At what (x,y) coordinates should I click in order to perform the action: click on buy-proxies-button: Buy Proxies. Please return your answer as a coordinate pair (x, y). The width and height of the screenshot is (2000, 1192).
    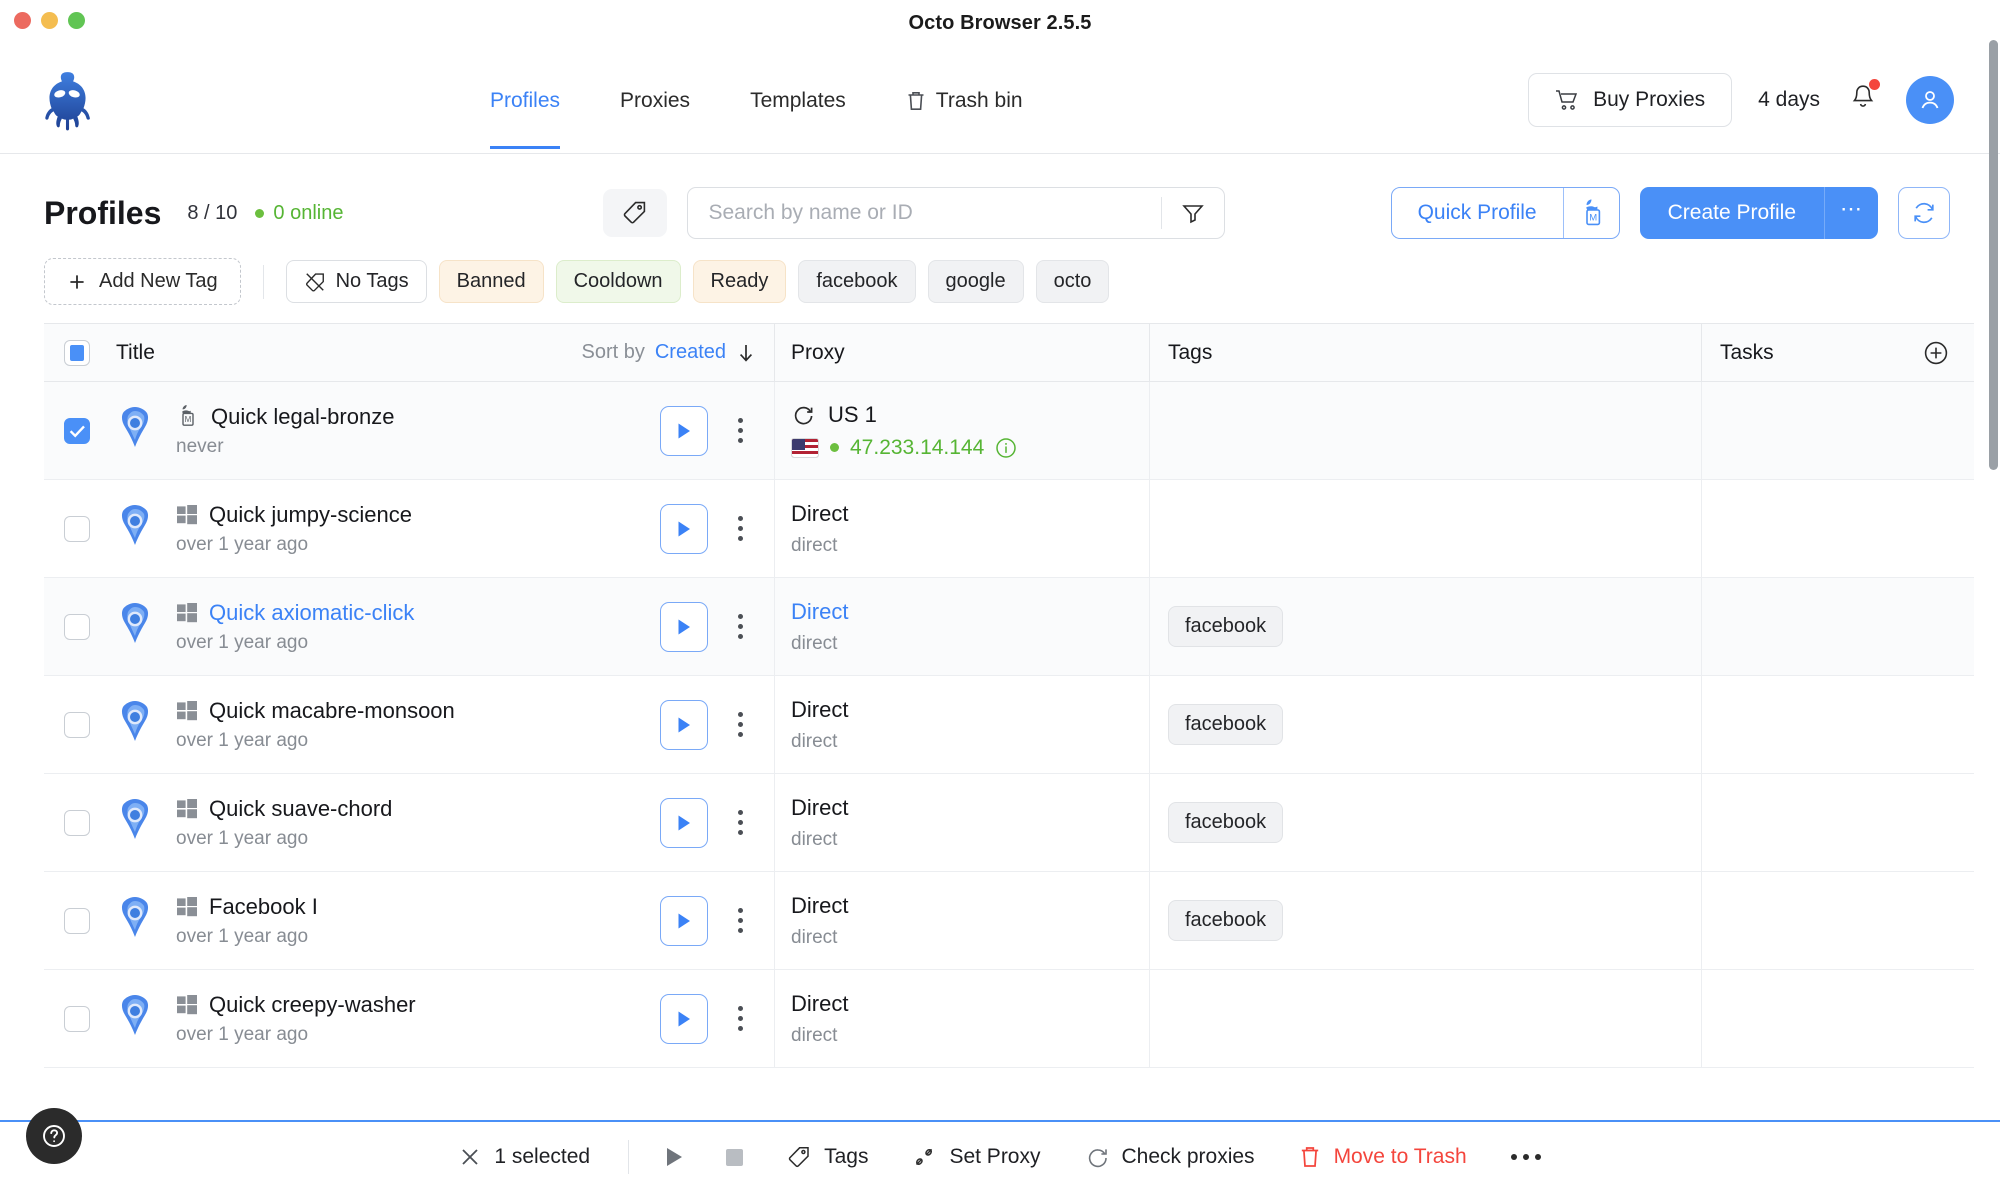
    Looking at the image, I should click on (1630, 99).